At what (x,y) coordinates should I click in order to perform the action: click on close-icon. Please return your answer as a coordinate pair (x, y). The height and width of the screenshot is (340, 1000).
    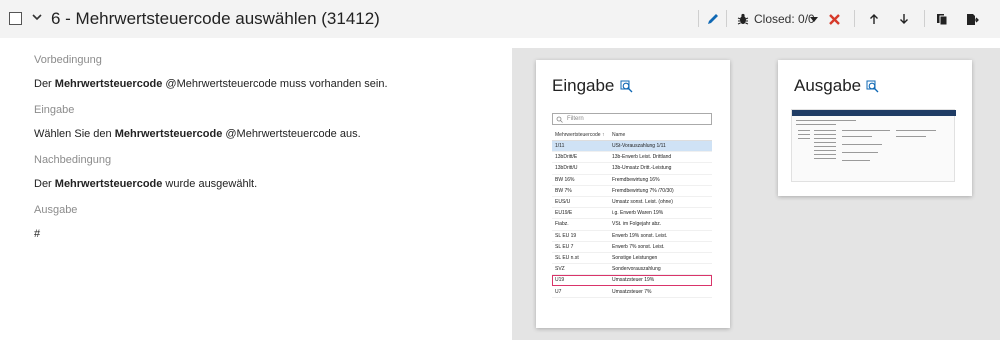
    Looking at the image, I should click on (834, 19).